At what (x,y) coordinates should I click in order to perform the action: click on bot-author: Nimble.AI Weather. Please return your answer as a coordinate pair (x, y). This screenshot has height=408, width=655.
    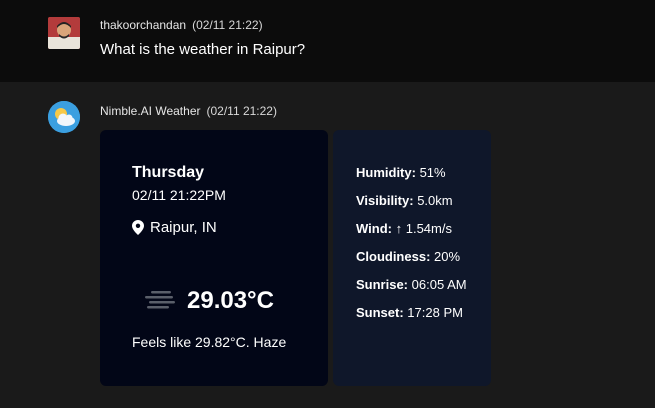
    Looking at the image, I should click on (150, 111).